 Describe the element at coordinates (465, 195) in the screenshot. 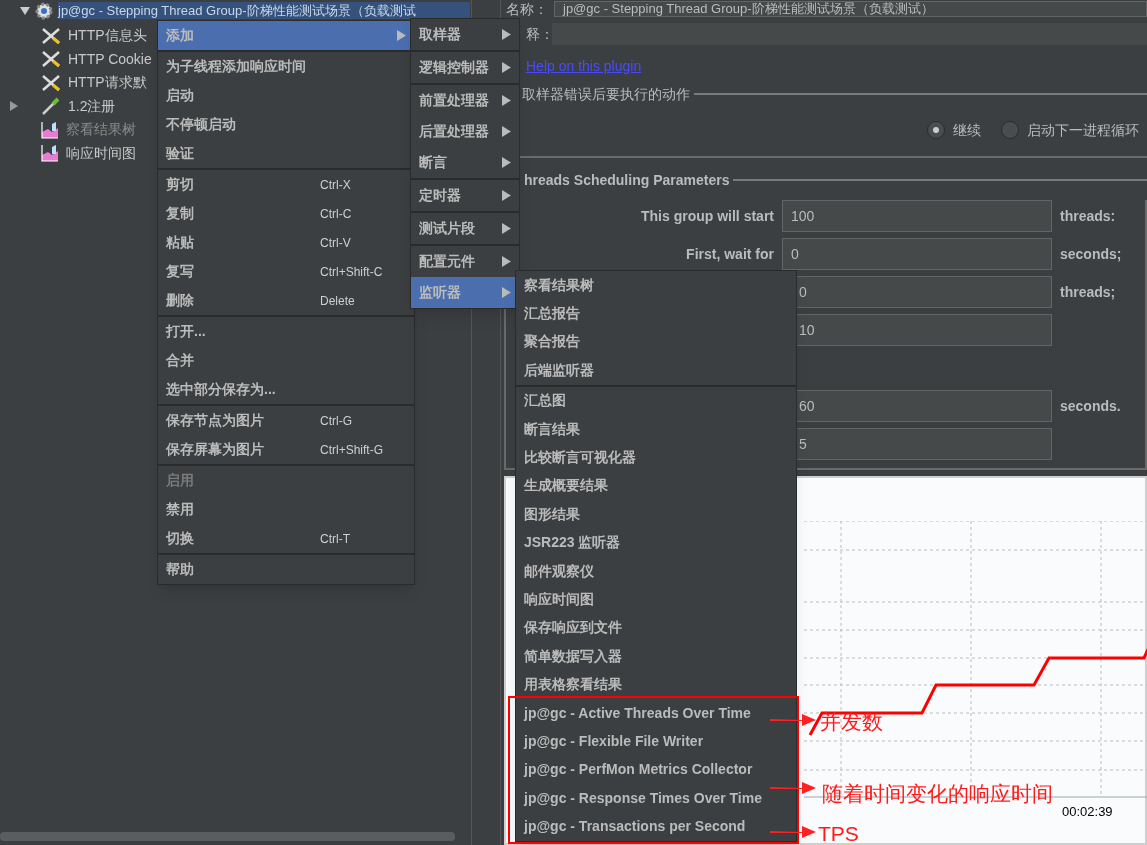

I see `menu-item: 定时器` at that location.